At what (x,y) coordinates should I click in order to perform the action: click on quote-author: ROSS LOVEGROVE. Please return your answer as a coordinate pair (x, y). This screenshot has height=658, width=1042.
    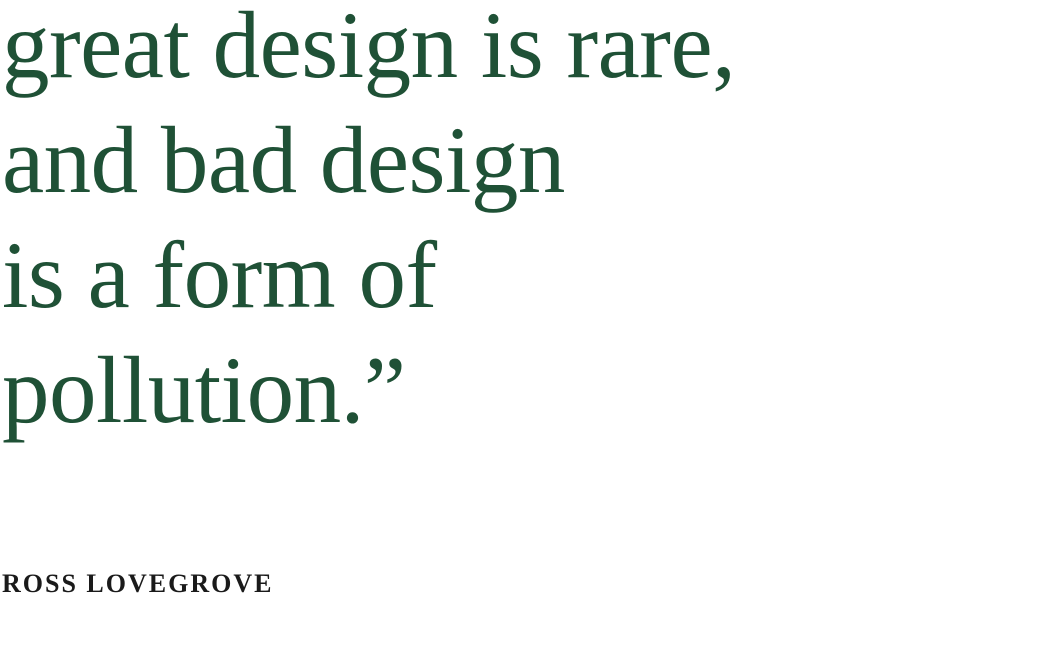
    Looking at the image, I should click on (138, 583).